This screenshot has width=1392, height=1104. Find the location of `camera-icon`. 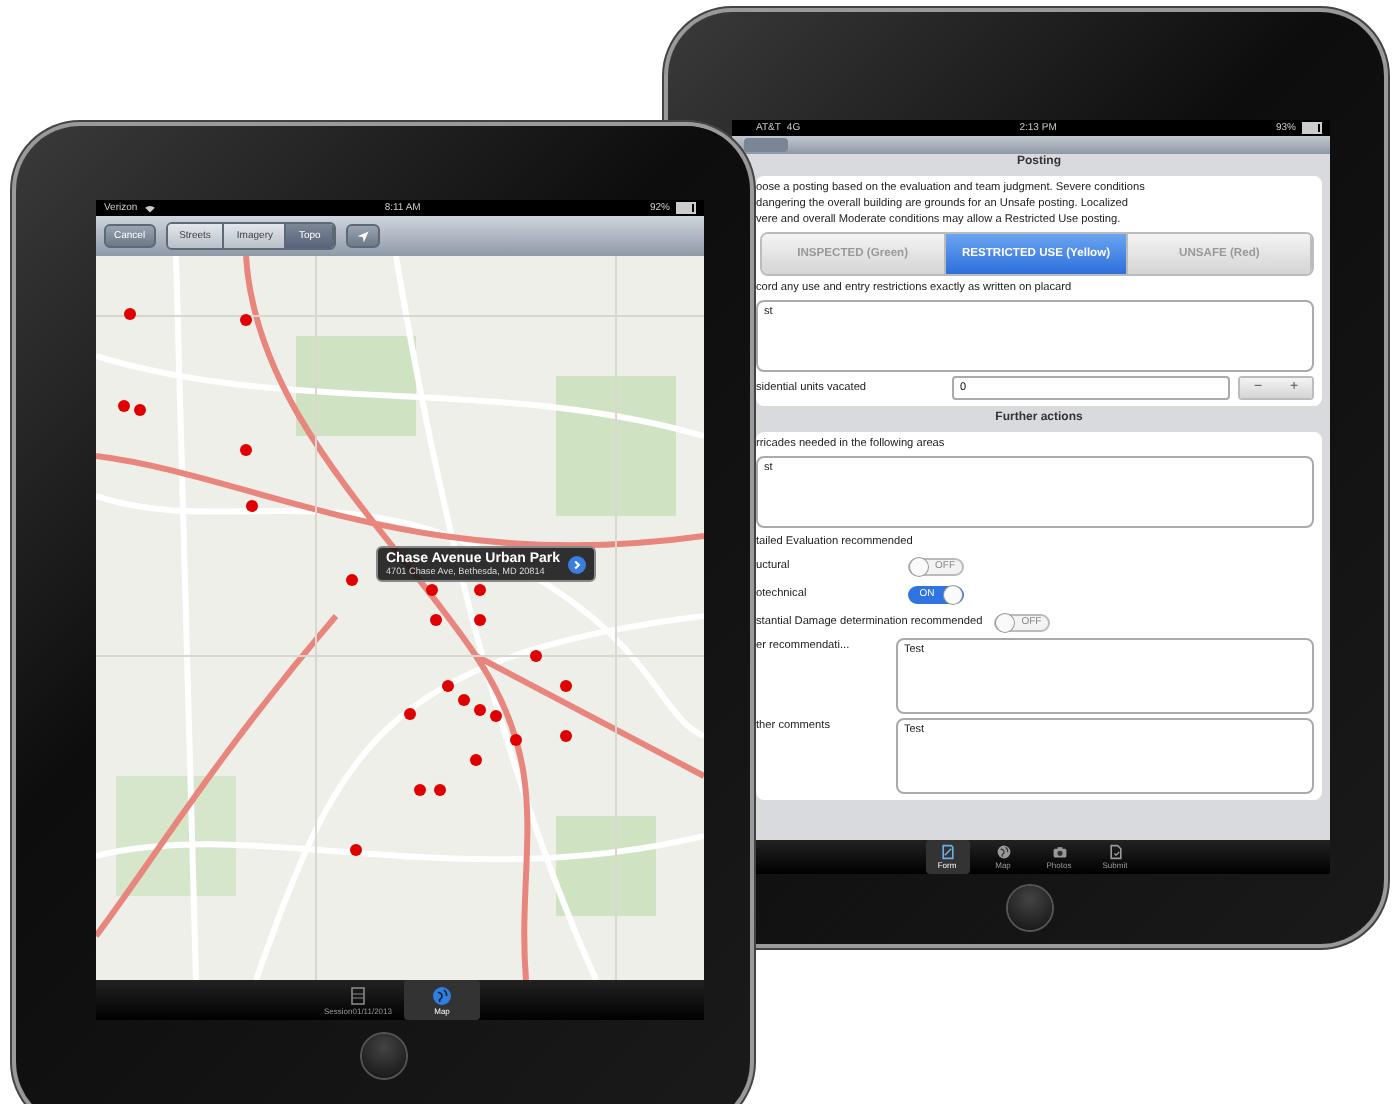

camera-icon is located at coordinates (1059, 852).